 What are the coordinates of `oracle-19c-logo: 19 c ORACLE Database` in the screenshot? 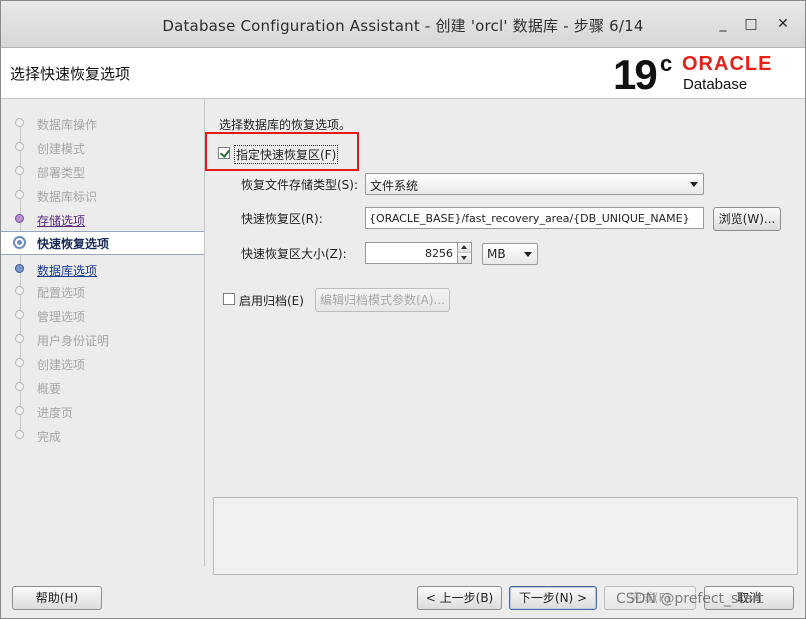 It's located at (708, 74).